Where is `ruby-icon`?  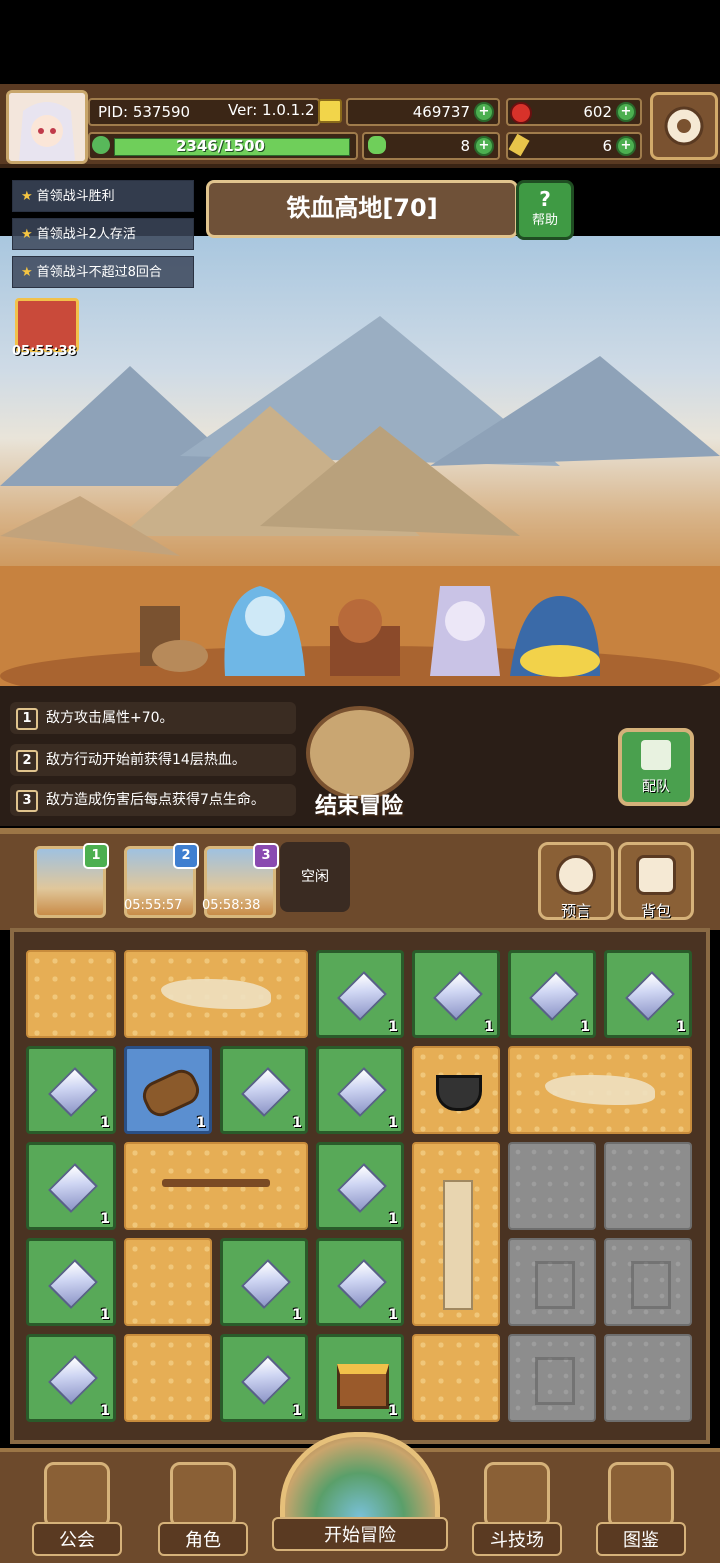
ruby-icon is located at coordinates (521, 113).